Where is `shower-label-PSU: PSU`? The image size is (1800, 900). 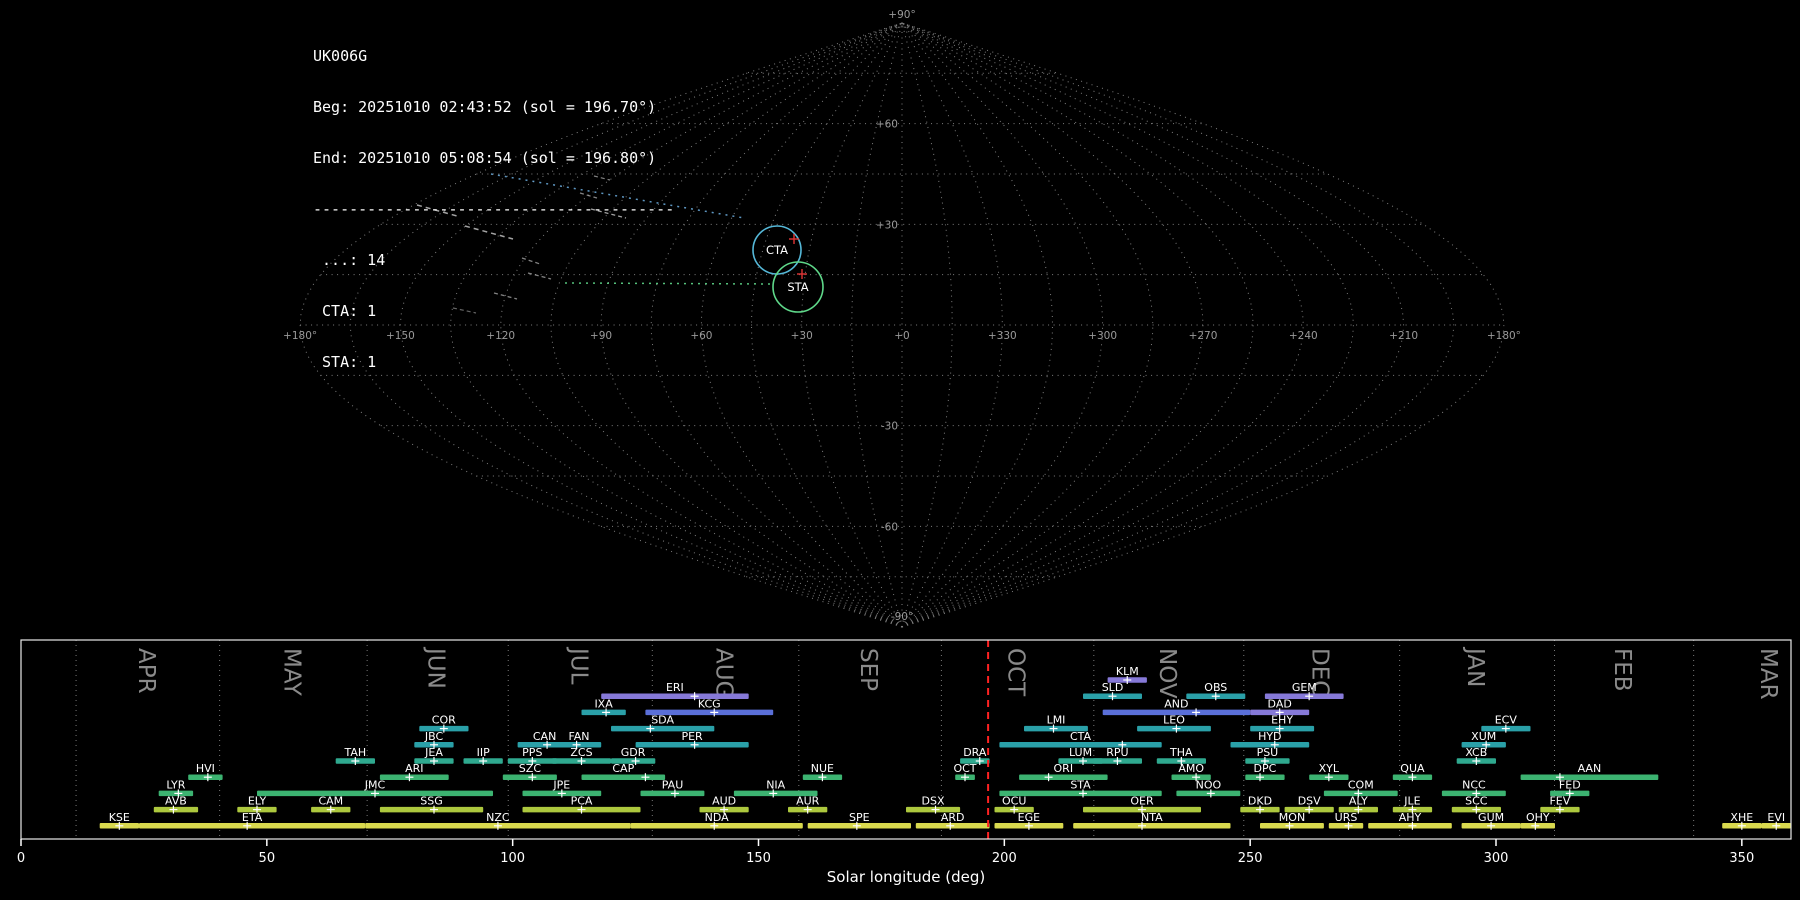 shower-label-PSU: PSU is located at coordinates (1268, 752).